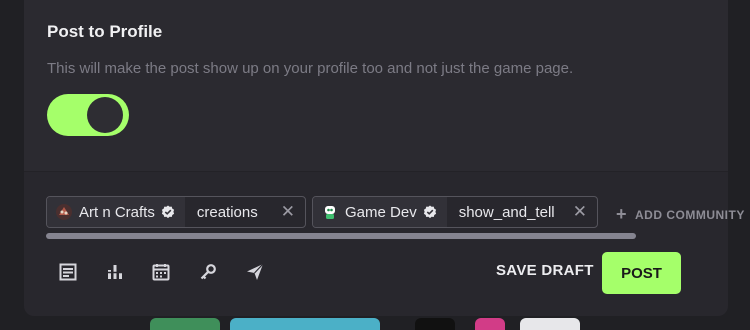 This screenshot has height=330, width=750. What do you see at coordinates (455, 212) in the screenshot?
I see `community-tag: Game Dev show_and_tell ✕` at bounding box center [455, 212].